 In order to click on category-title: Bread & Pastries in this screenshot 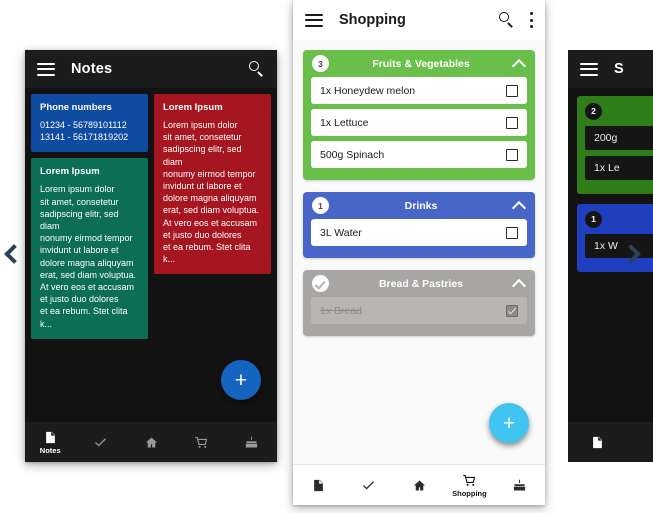, I will do `click(421, 283)`.